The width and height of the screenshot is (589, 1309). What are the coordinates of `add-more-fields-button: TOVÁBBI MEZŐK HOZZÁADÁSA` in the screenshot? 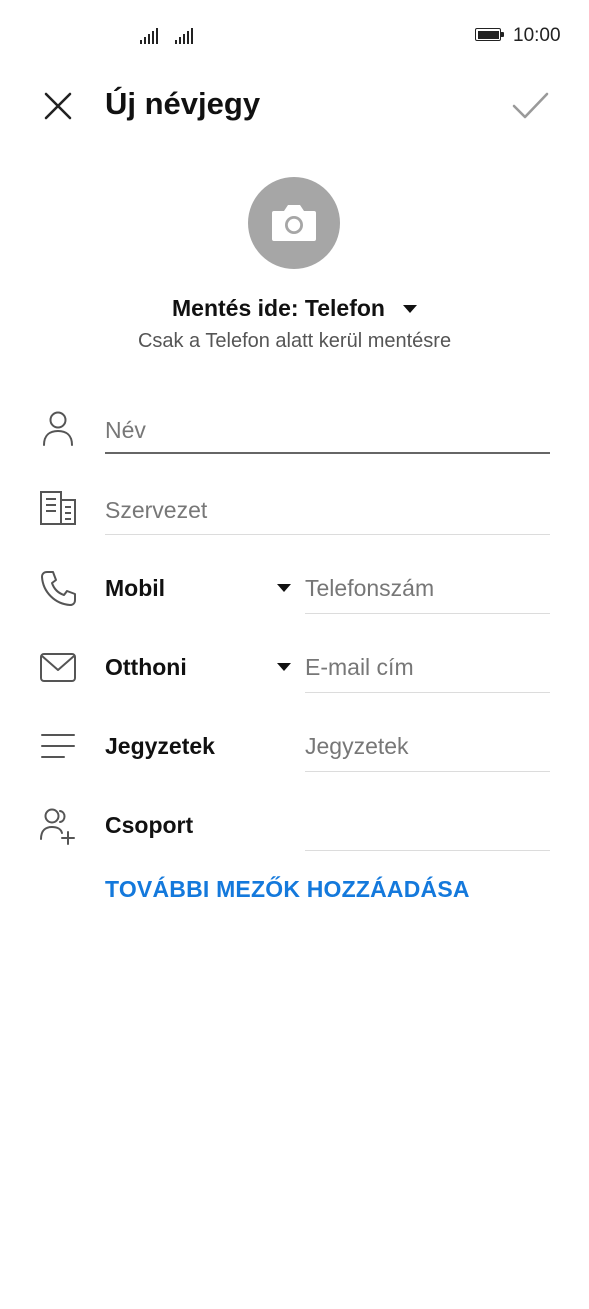 It's located at (287, 889).